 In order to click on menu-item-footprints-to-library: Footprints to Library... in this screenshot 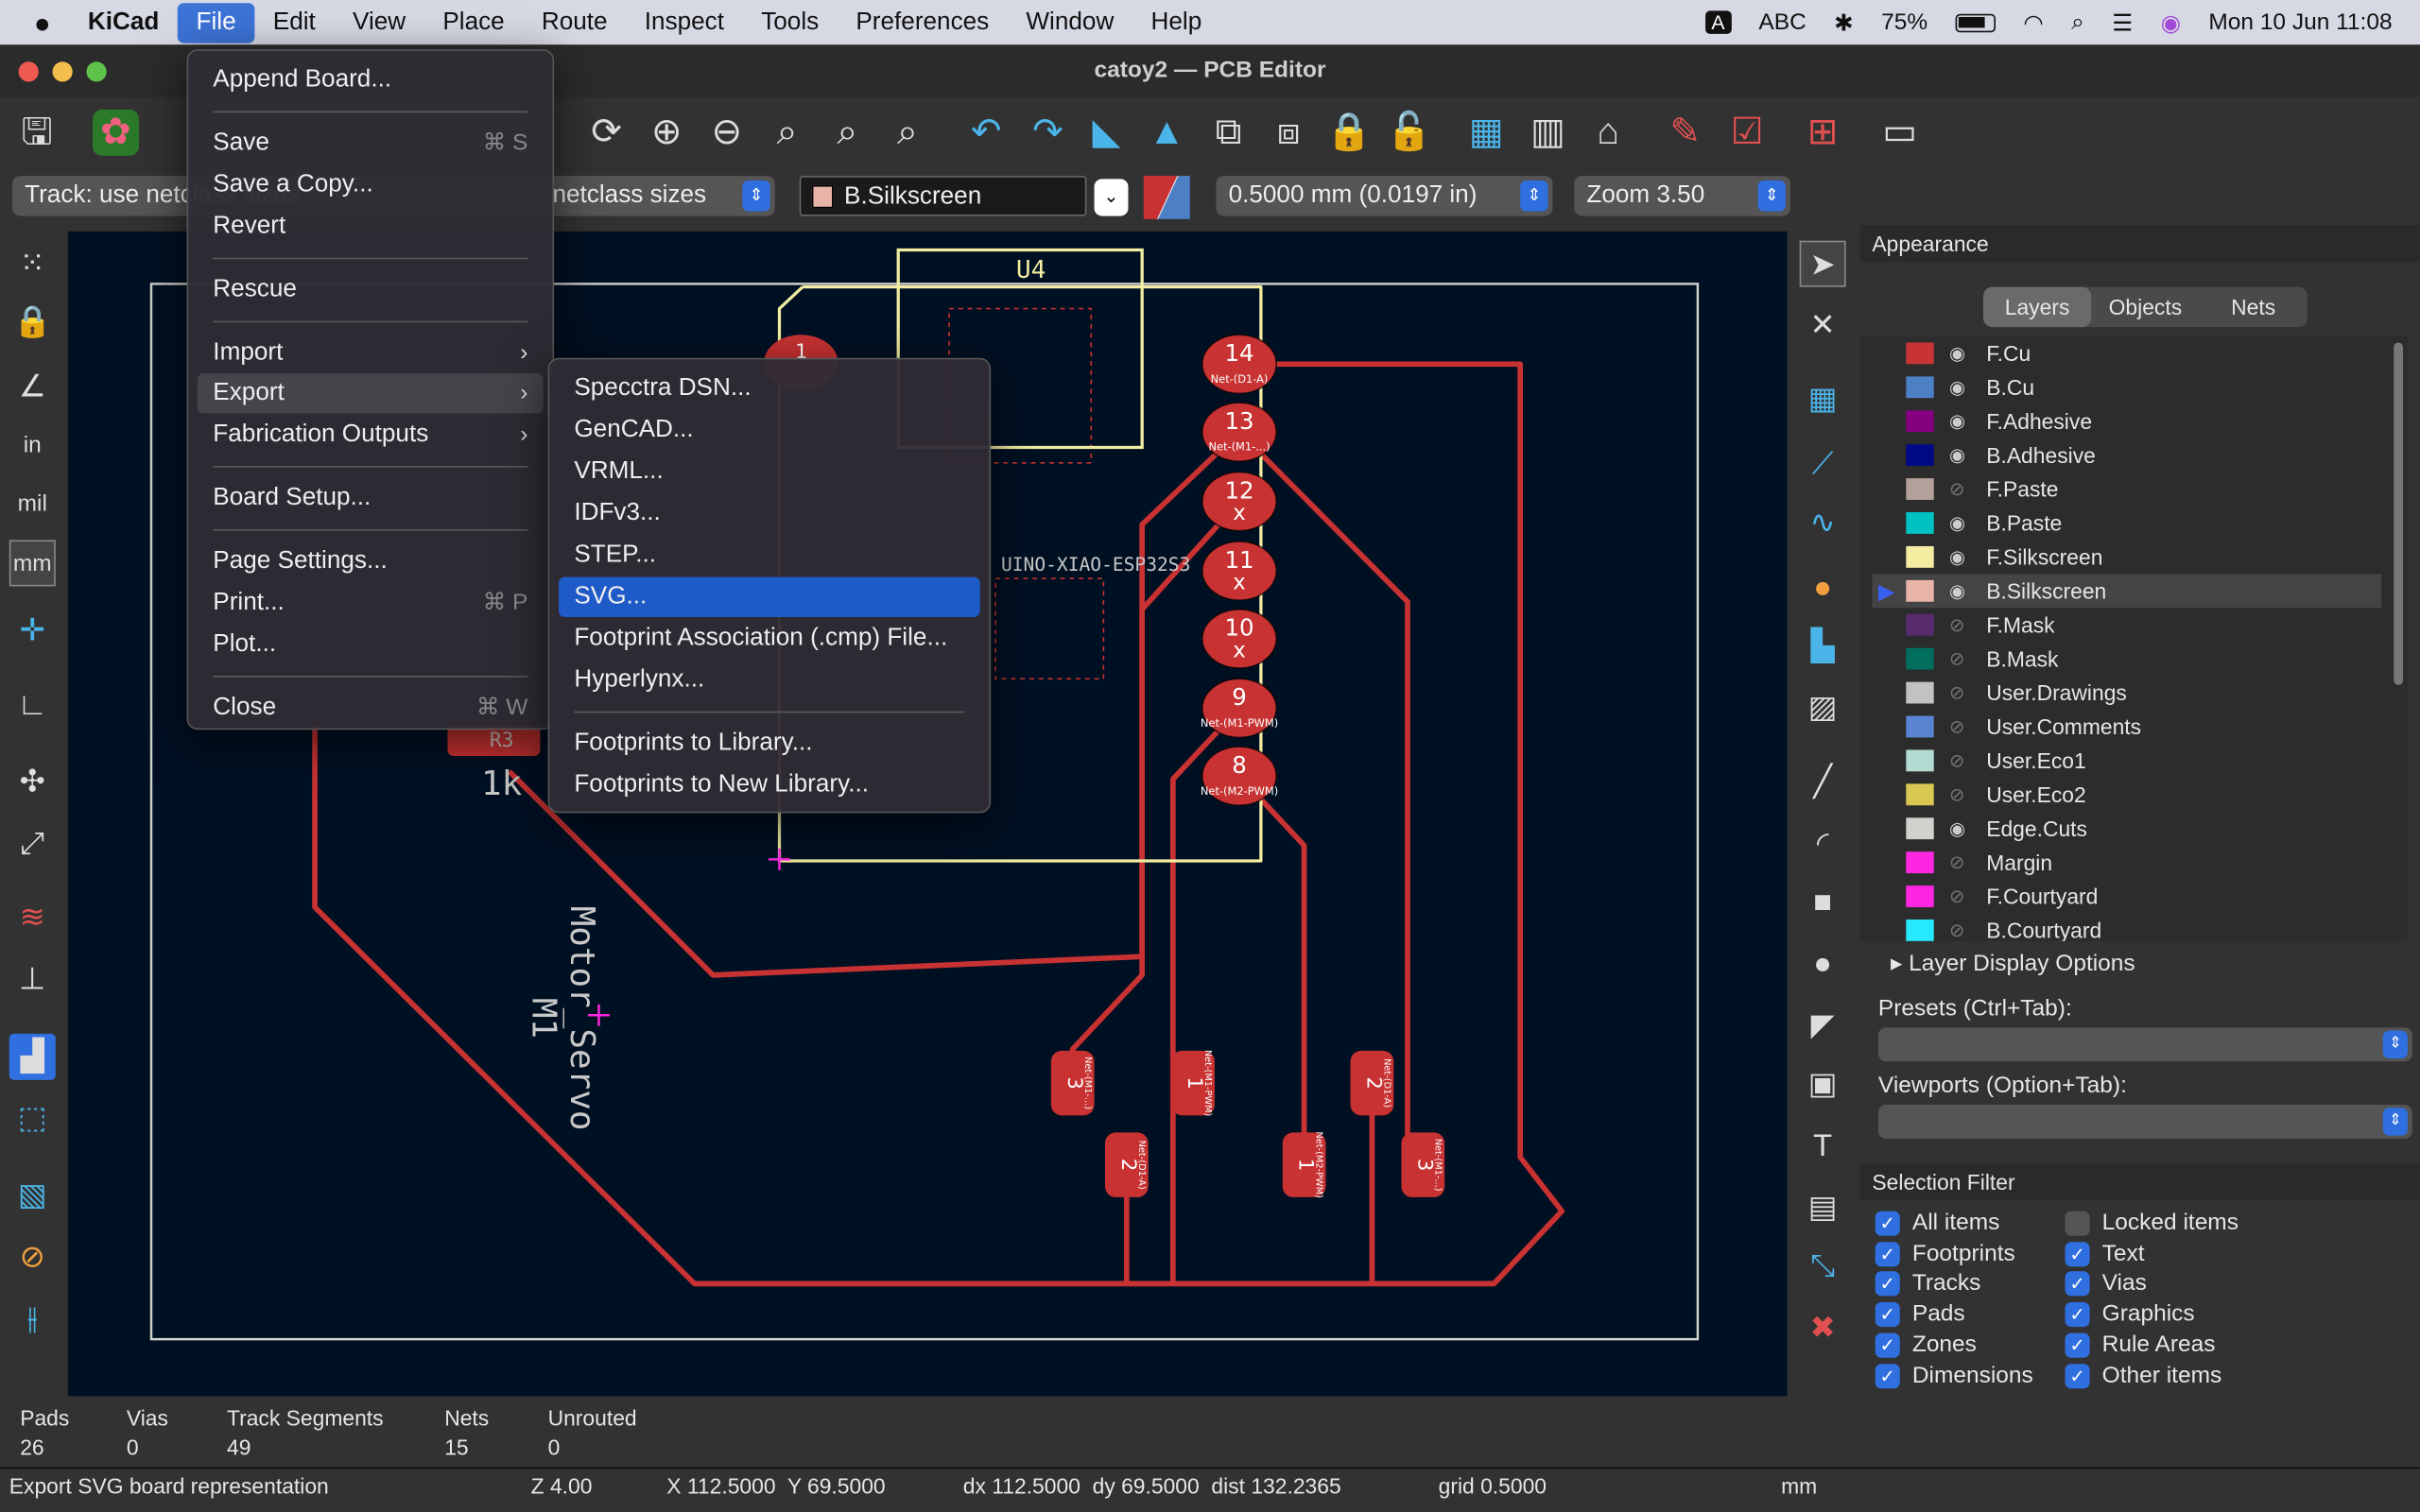, I will do `click(769, 744)`.